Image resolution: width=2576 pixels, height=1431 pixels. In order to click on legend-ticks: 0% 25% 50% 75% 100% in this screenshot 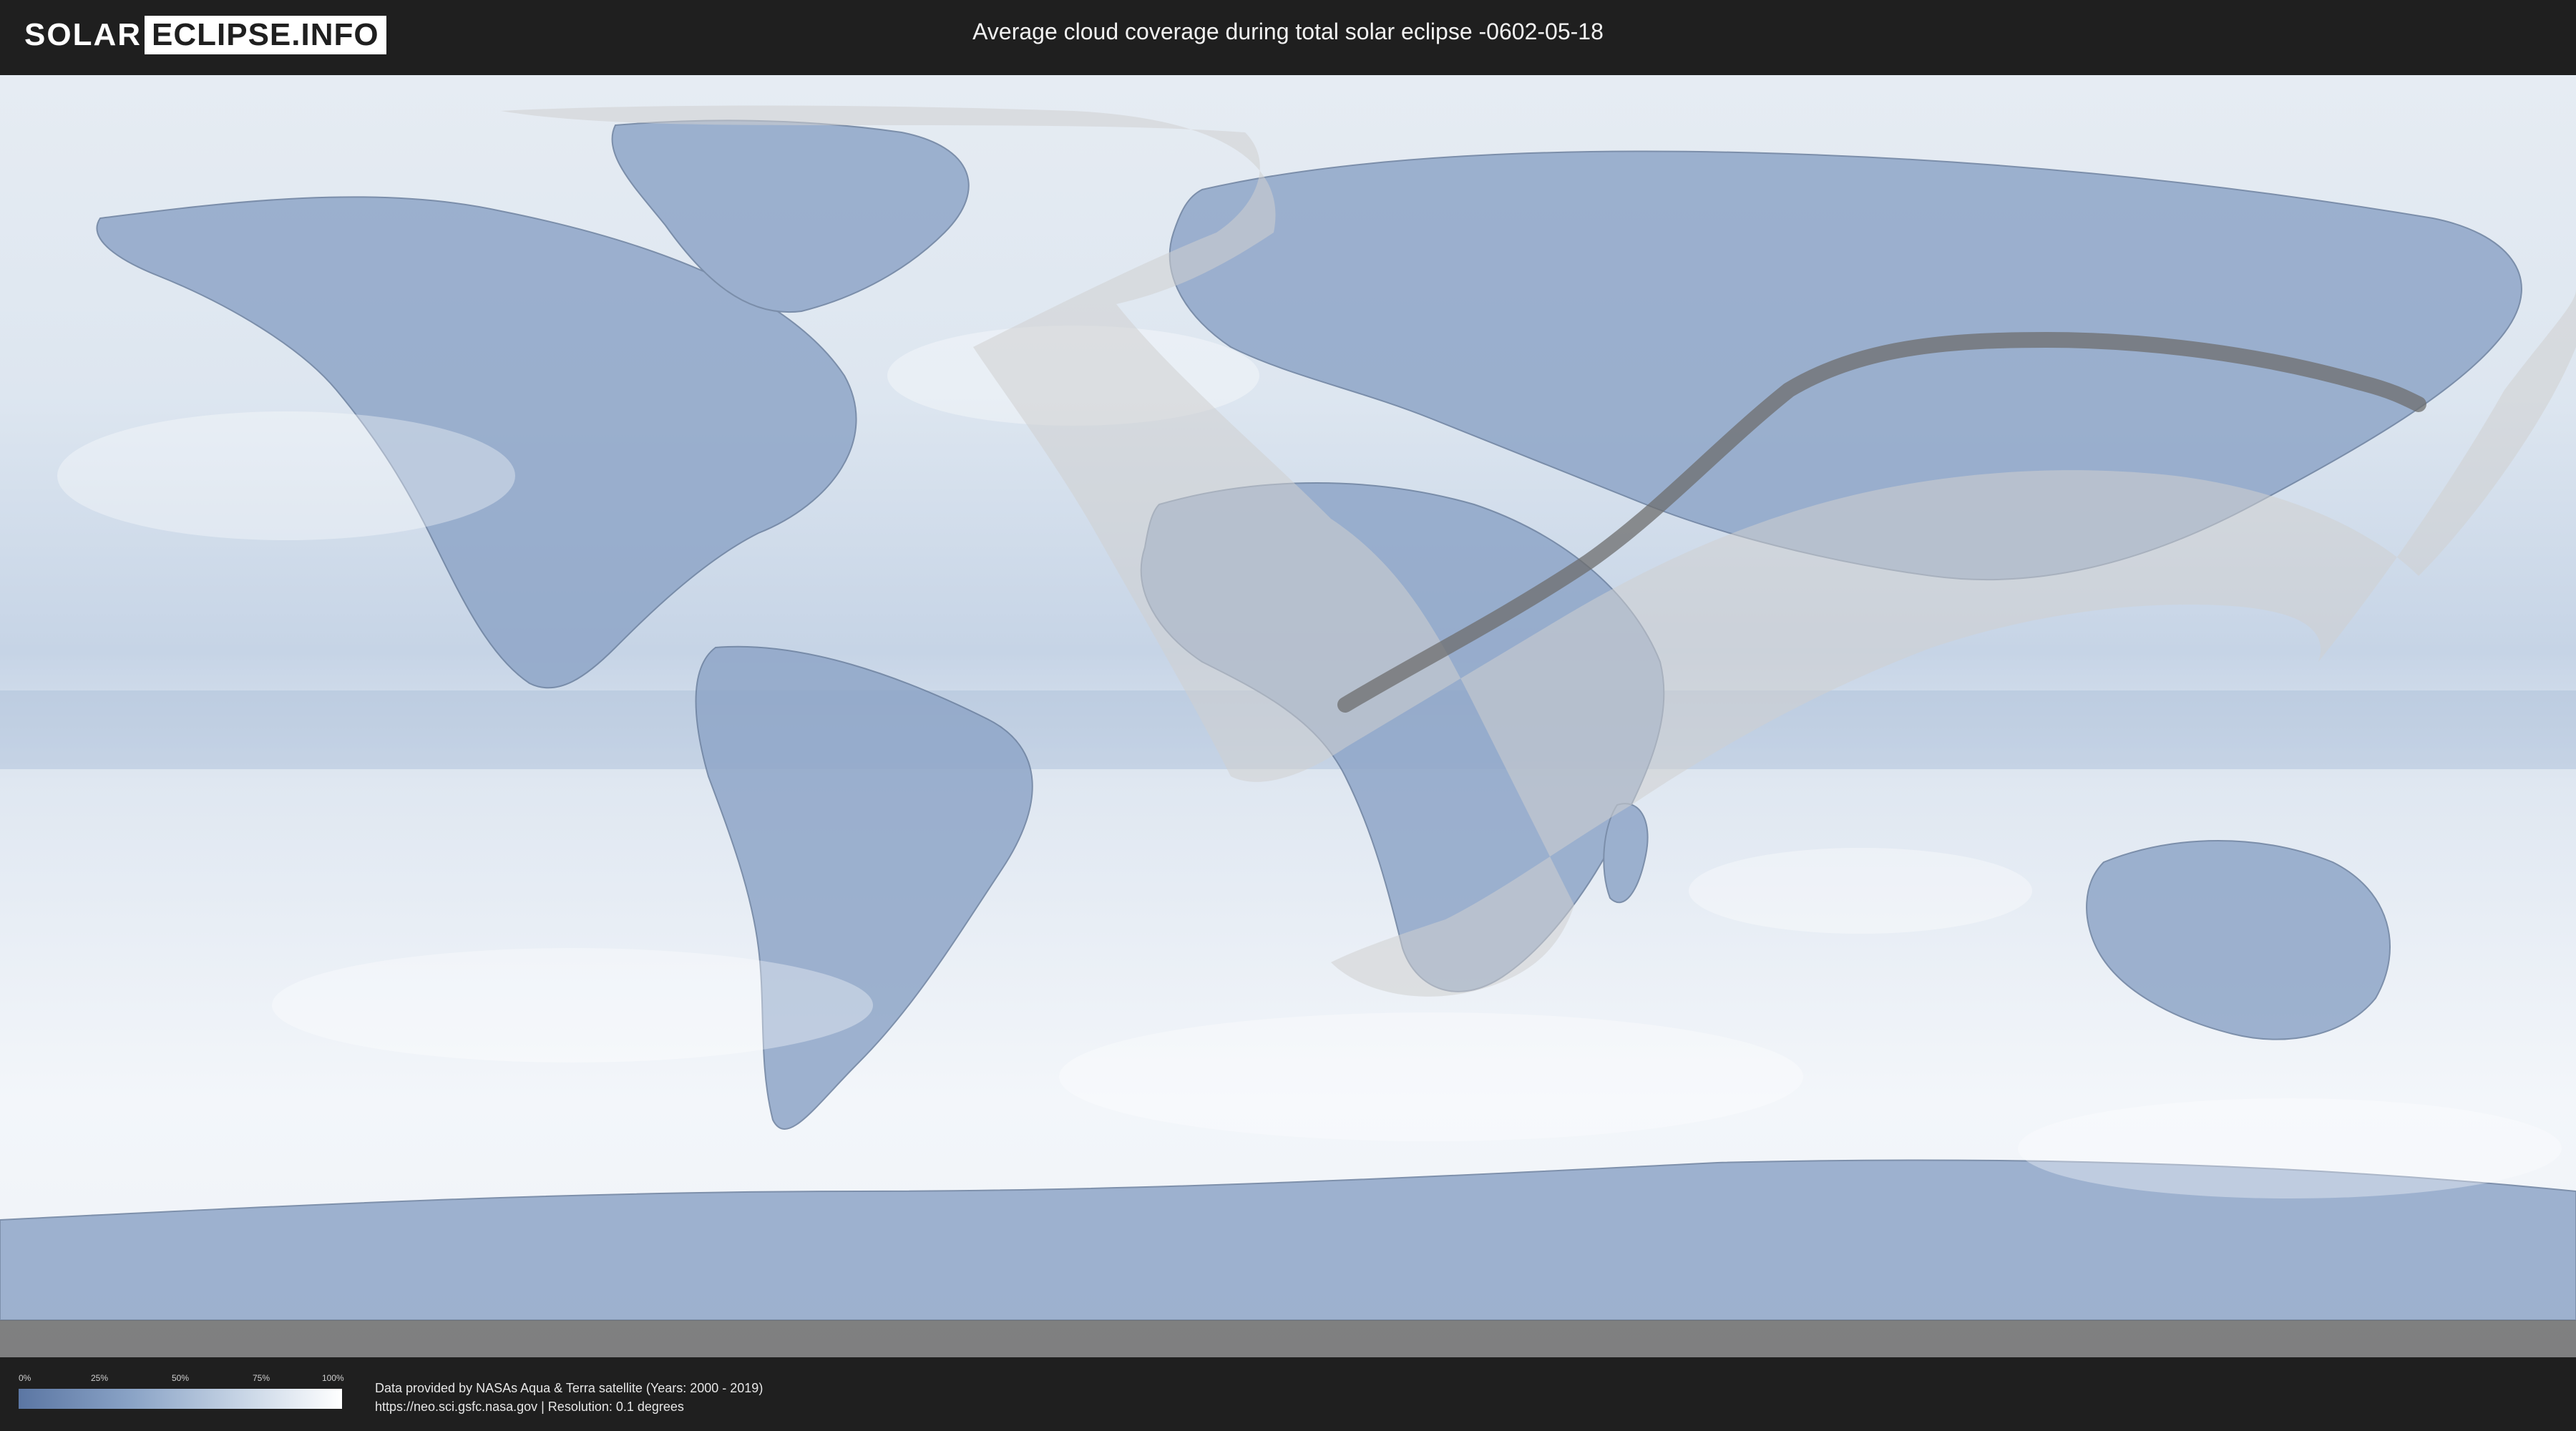, I will do `click(181, 1378)`.